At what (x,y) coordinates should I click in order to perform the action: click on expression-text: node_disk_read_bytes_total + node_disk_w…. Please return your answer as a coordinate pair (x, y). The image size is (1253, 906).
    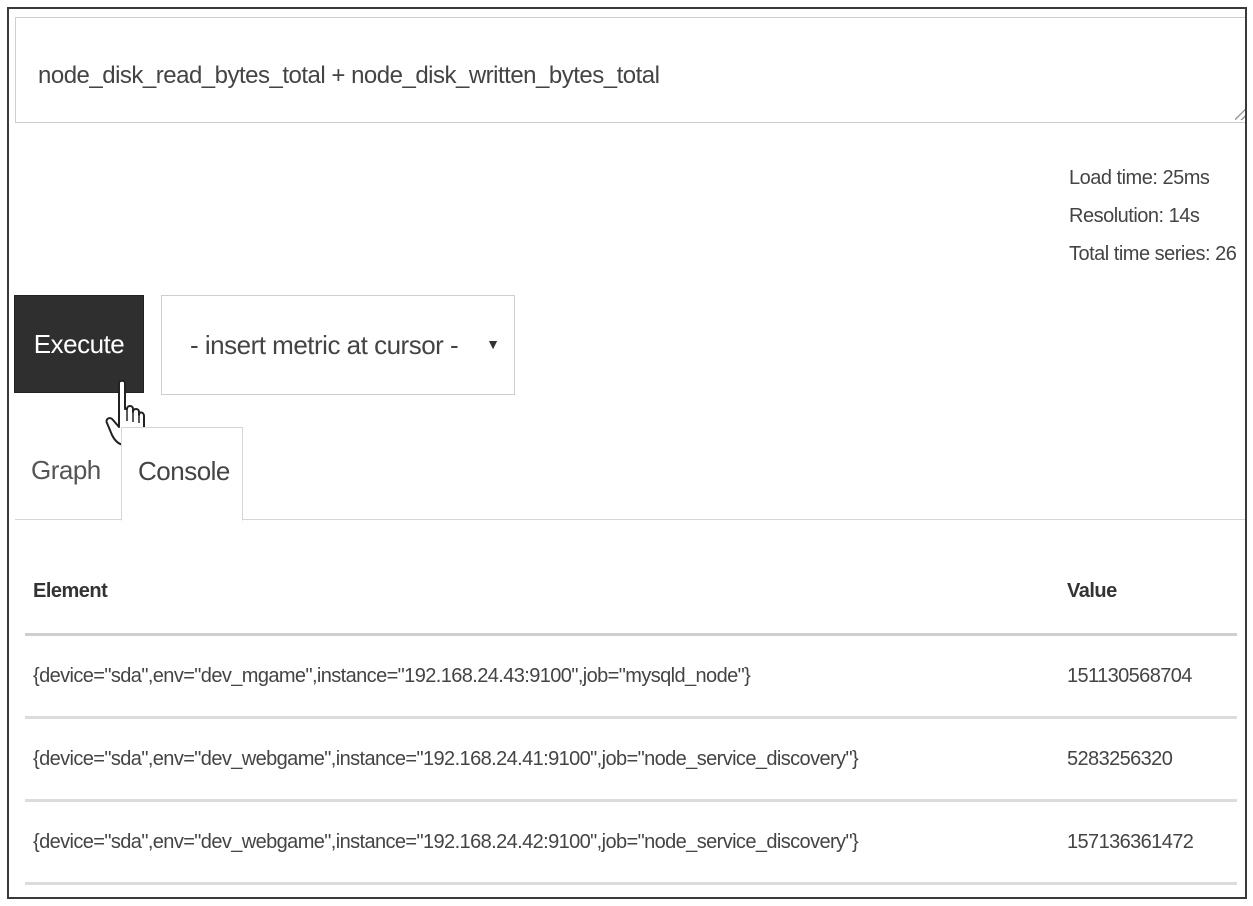
    Looking at the image, I should click on (349, 76).